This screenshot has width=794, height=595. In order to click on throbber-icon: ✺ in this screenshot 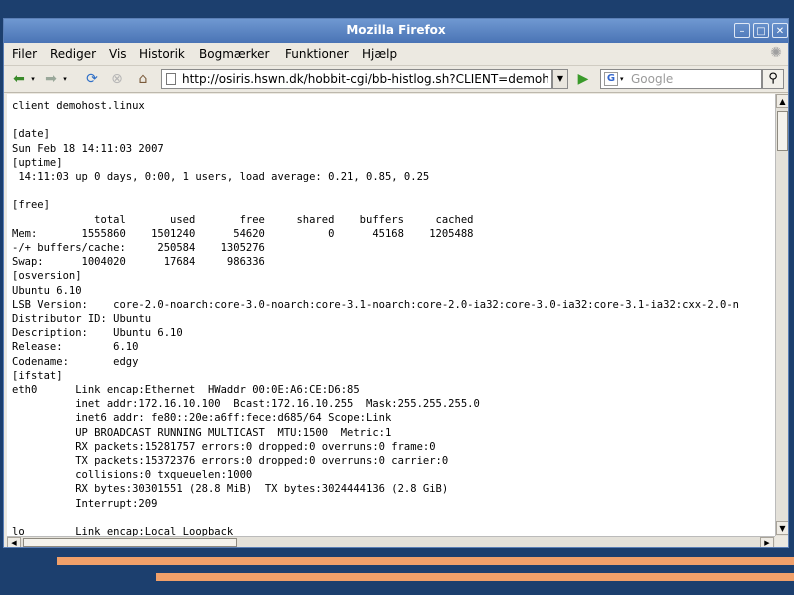, I will do `click(776, 53)`.